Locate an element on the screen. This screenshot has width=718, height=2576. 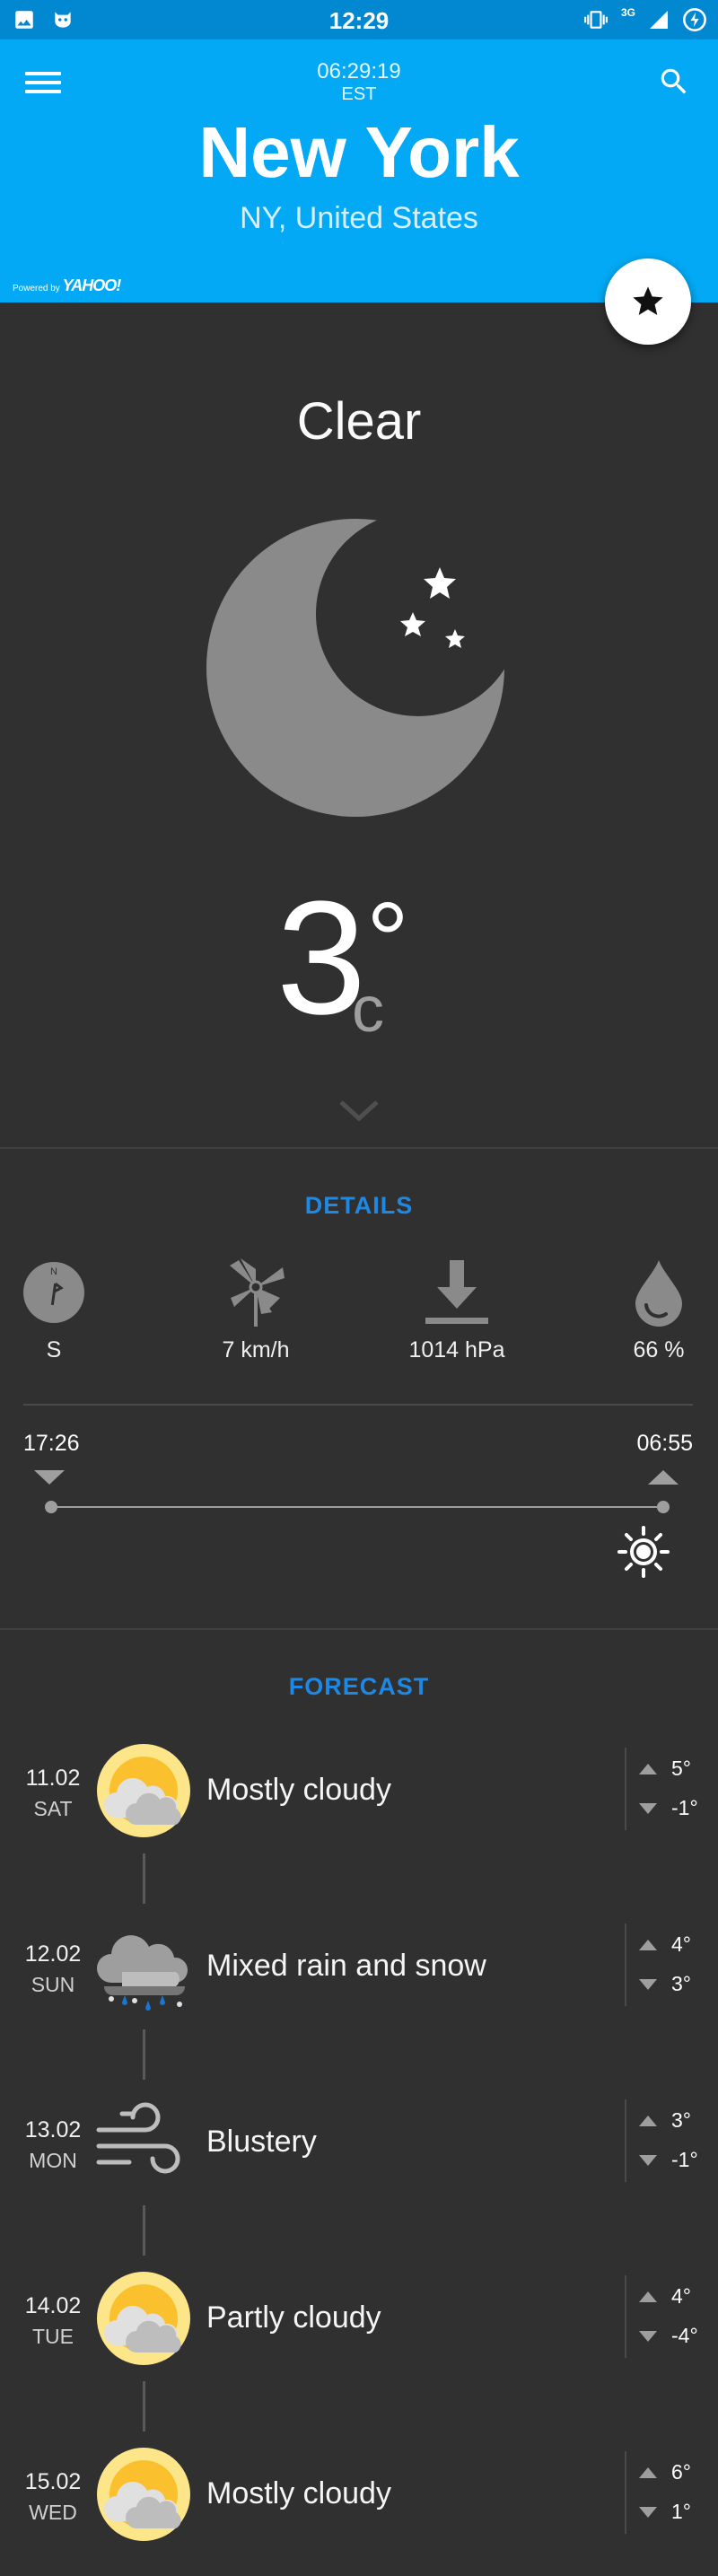
humidity: 66 % is located at coordinates (652, 1310).